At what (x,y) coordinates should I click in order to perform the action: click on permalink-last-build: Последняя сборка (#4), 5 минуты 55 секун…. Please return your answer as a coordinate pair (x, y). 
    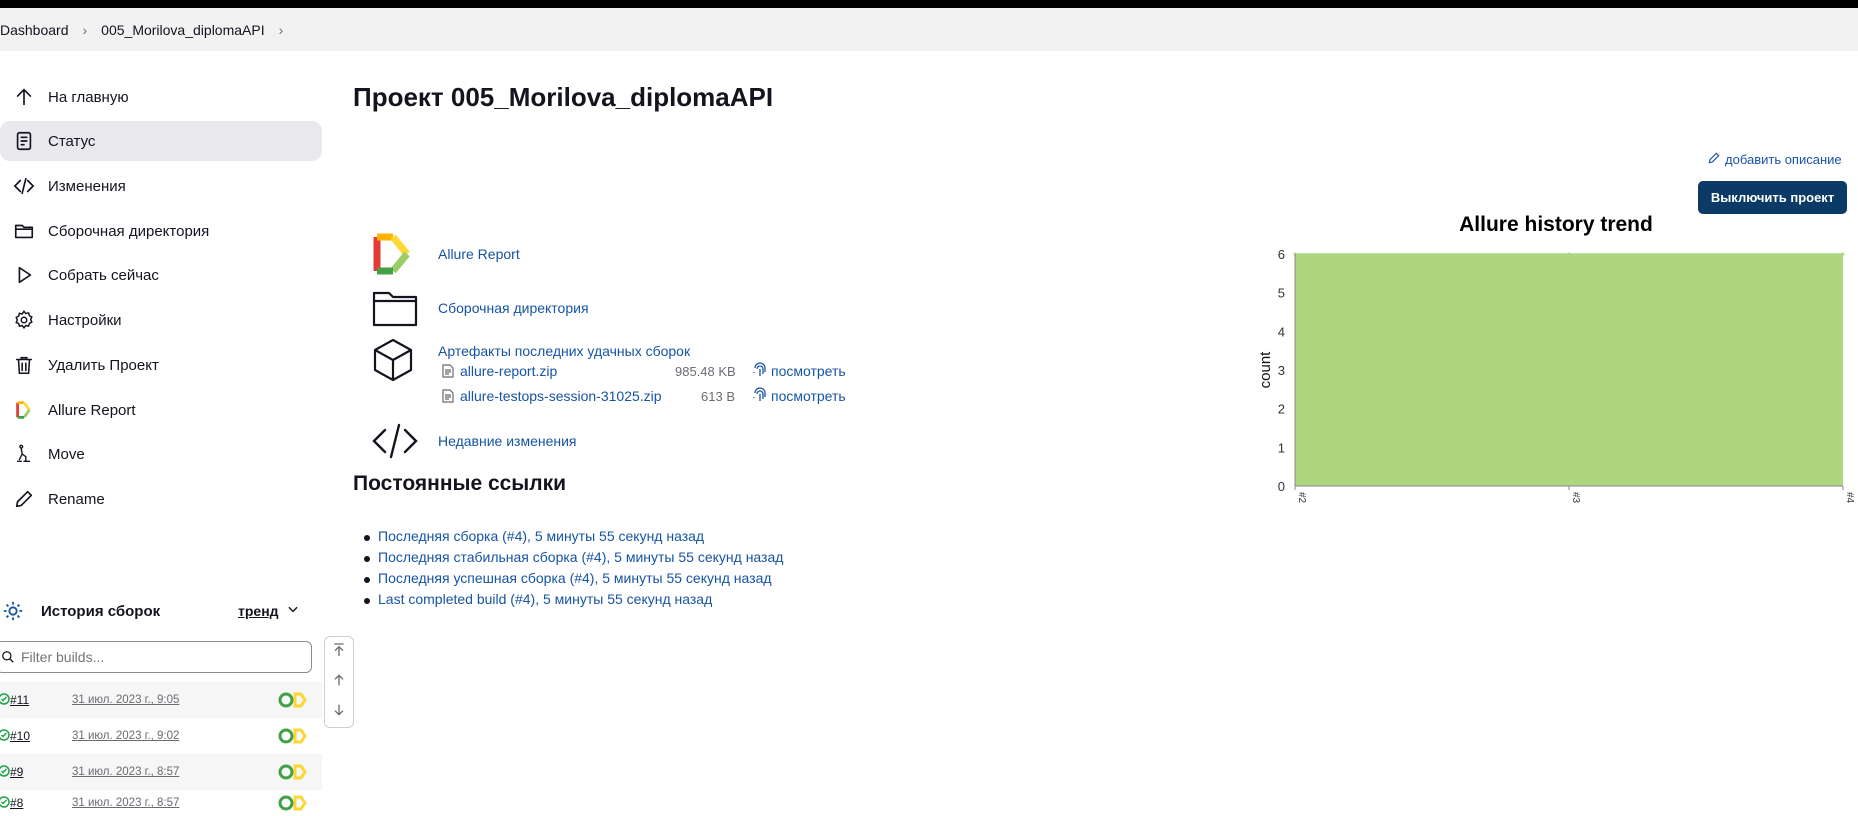
    Looking at the image, I should click on (541, 536).